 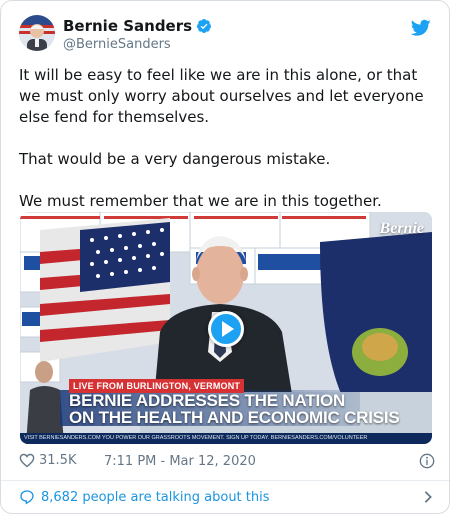 I want to click on tweet-meta: 31.5K 7:11 PM - Mar 12, 2020, so click(x=227, y=463).